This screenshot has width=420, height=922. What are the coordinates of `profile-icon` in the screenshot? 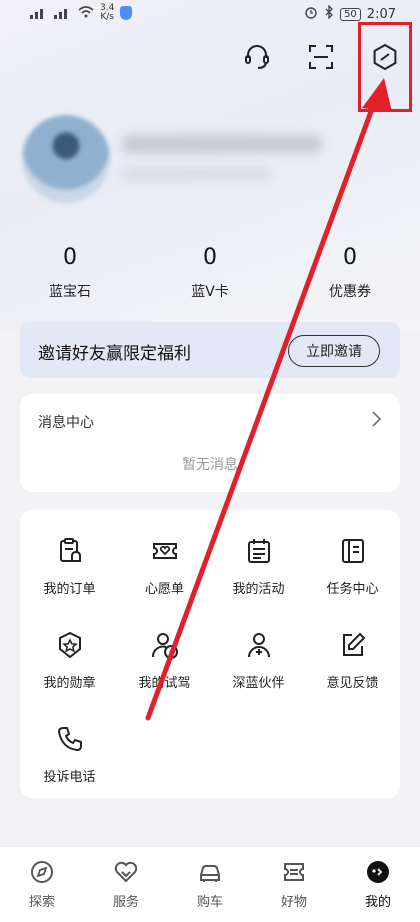 It's located at (378, 872).